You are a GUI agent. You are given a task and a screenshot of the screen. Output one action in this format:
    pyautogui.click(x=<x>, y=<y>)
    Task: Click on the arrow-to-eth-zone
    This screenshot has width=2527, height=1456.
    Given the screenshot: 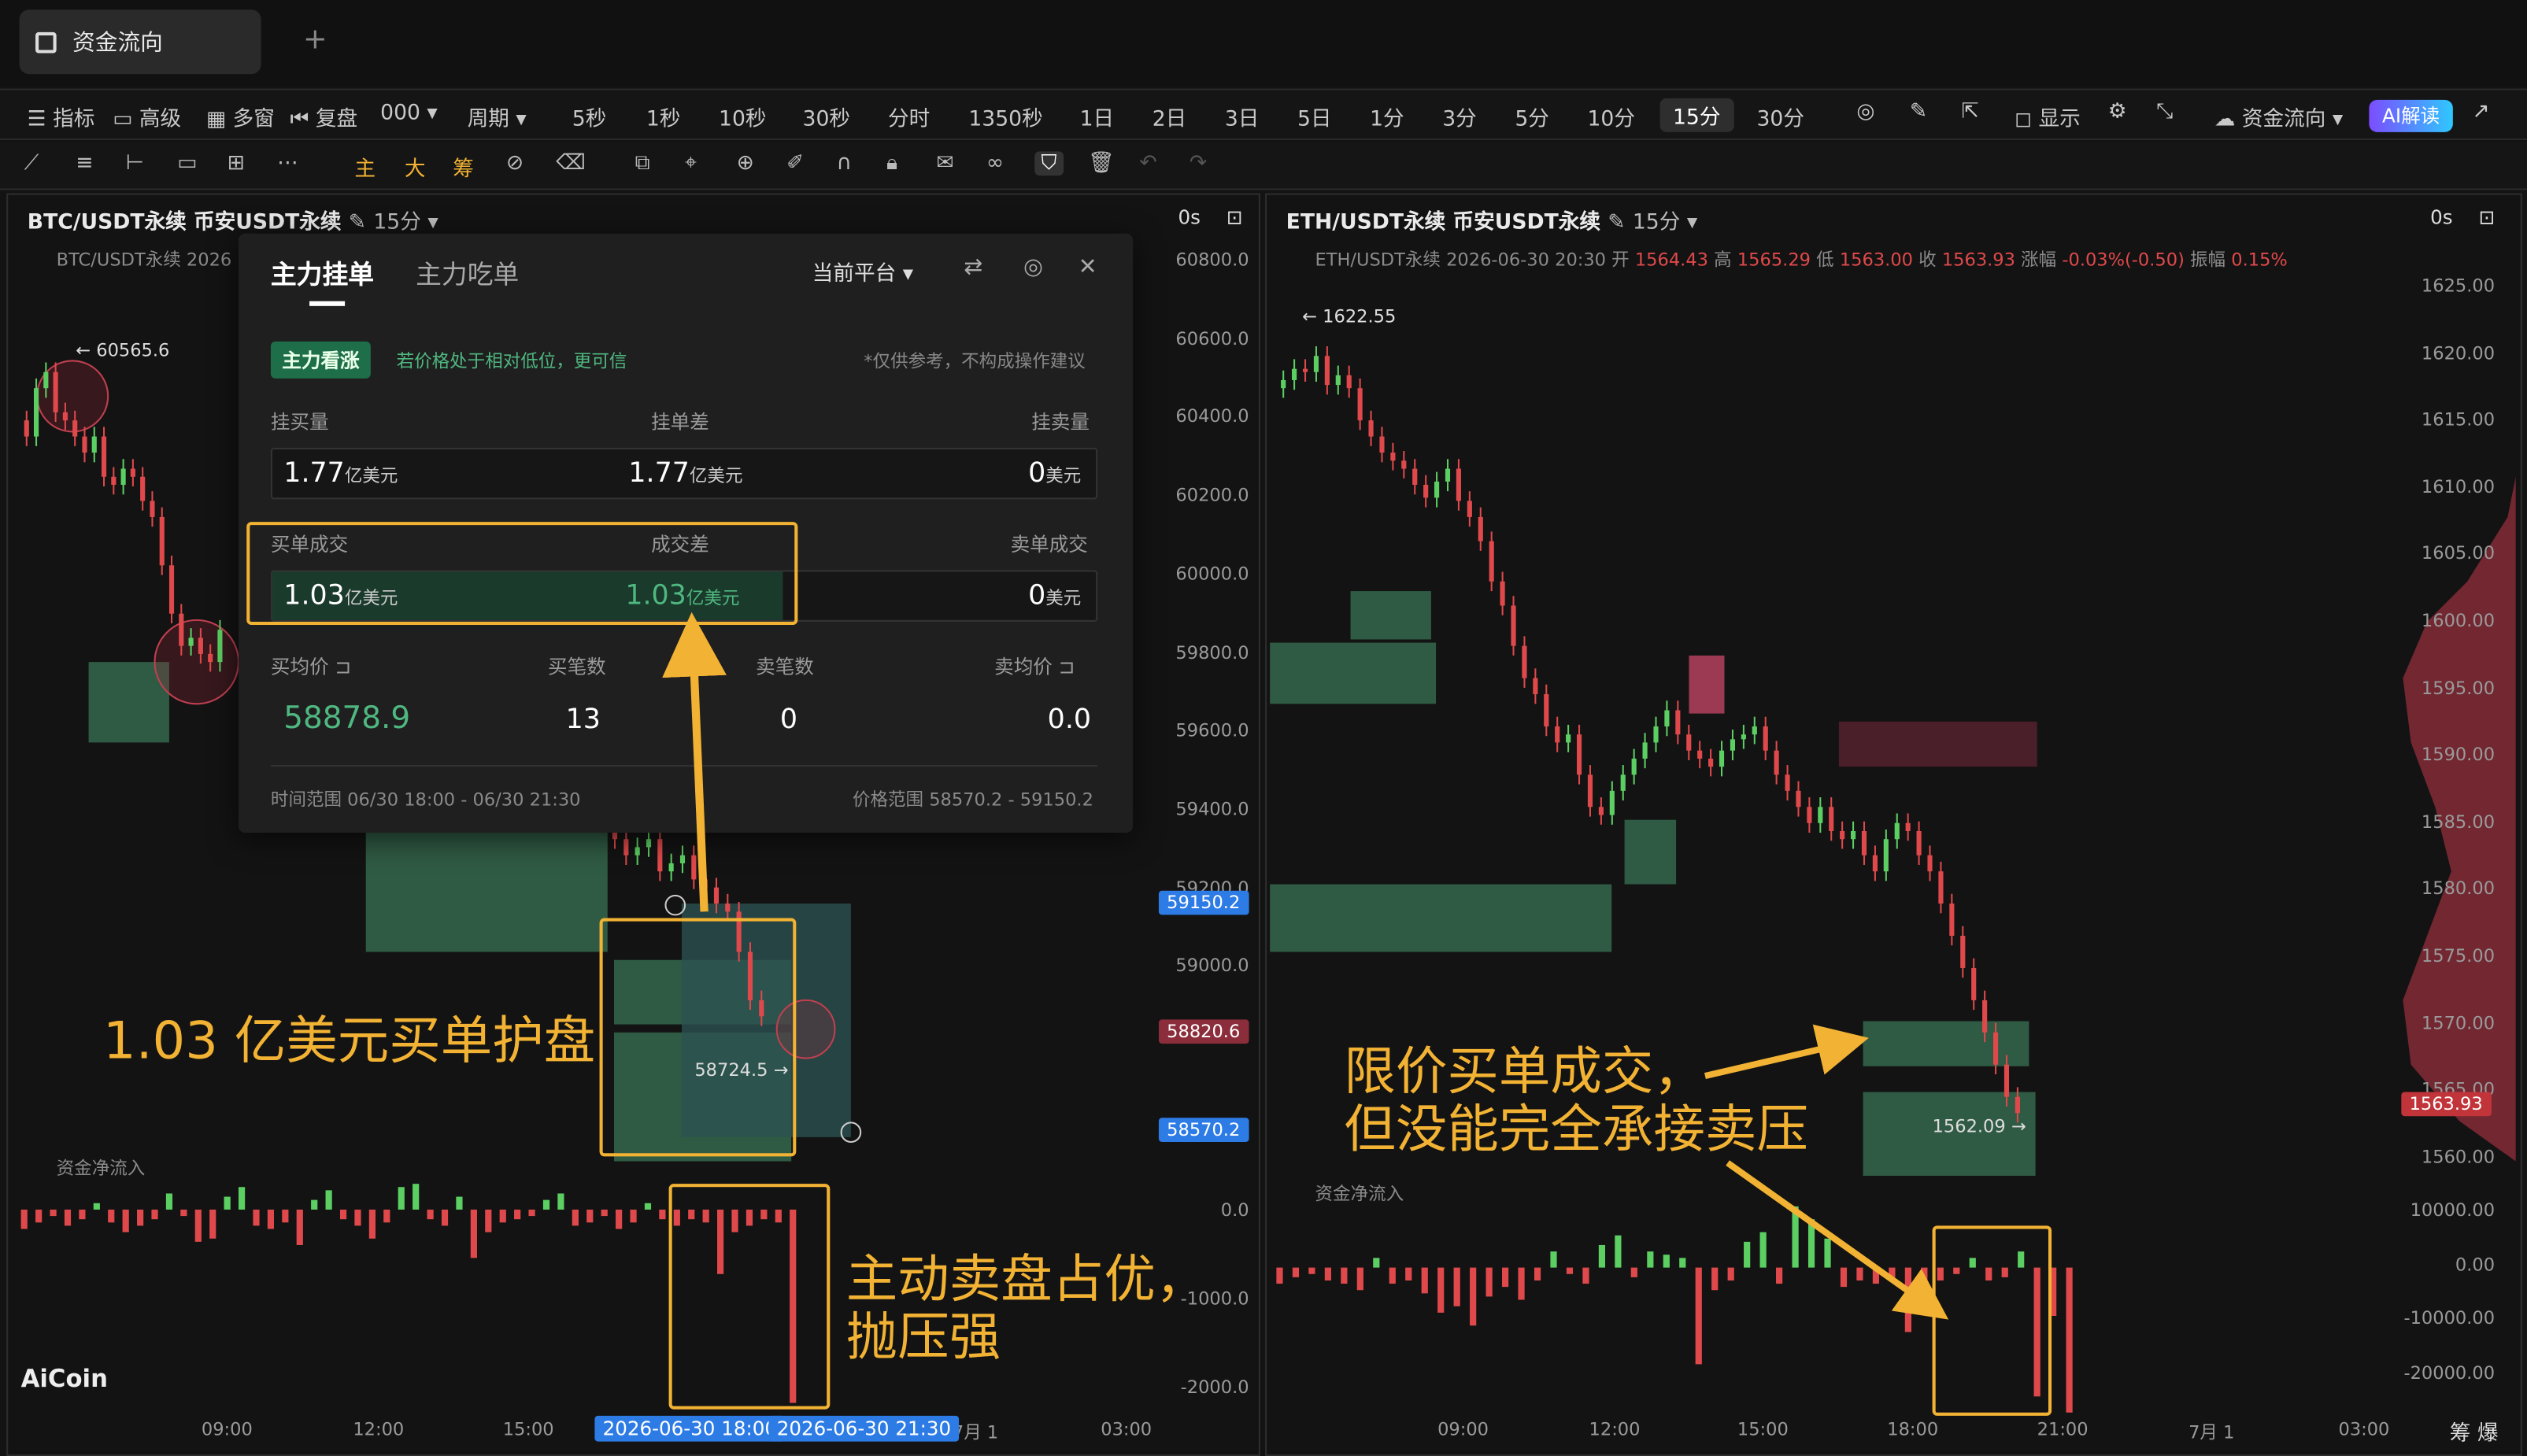 What is the action you would take?
    pyautogui.click(x=1786, y=1052)
    